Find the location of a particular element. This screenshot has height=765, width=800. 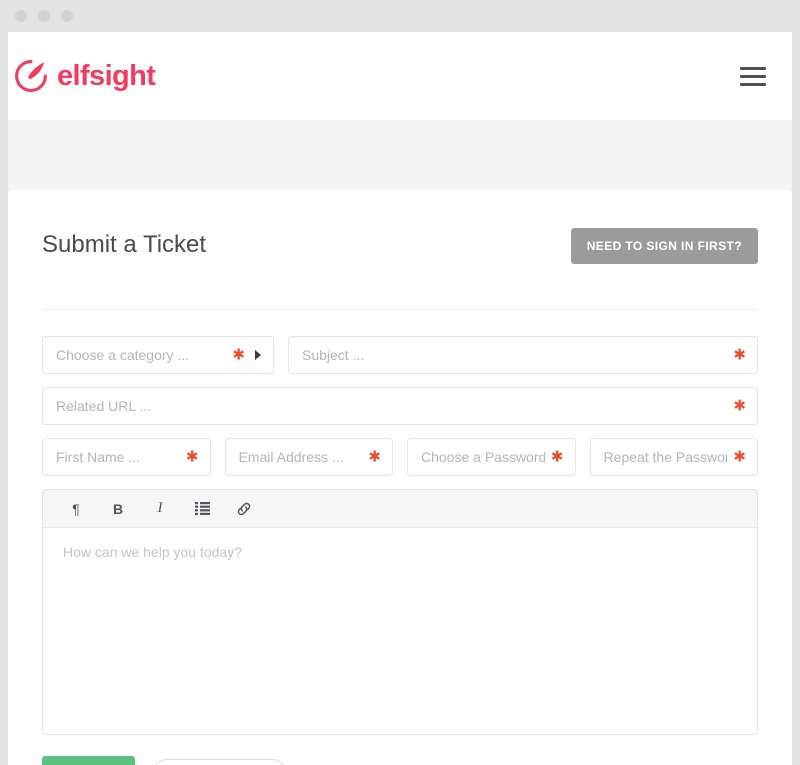

editor-toolbar: ¶ B I is located at coordinates (400, 509).